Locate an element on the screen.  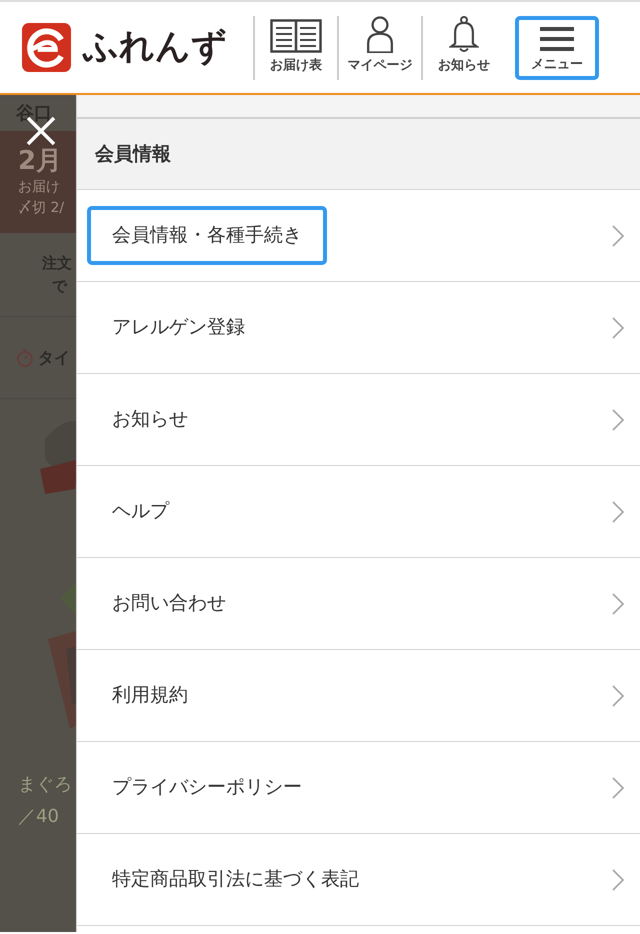
menu-item-label: 利用規約 is located at coordinates (150, 695).